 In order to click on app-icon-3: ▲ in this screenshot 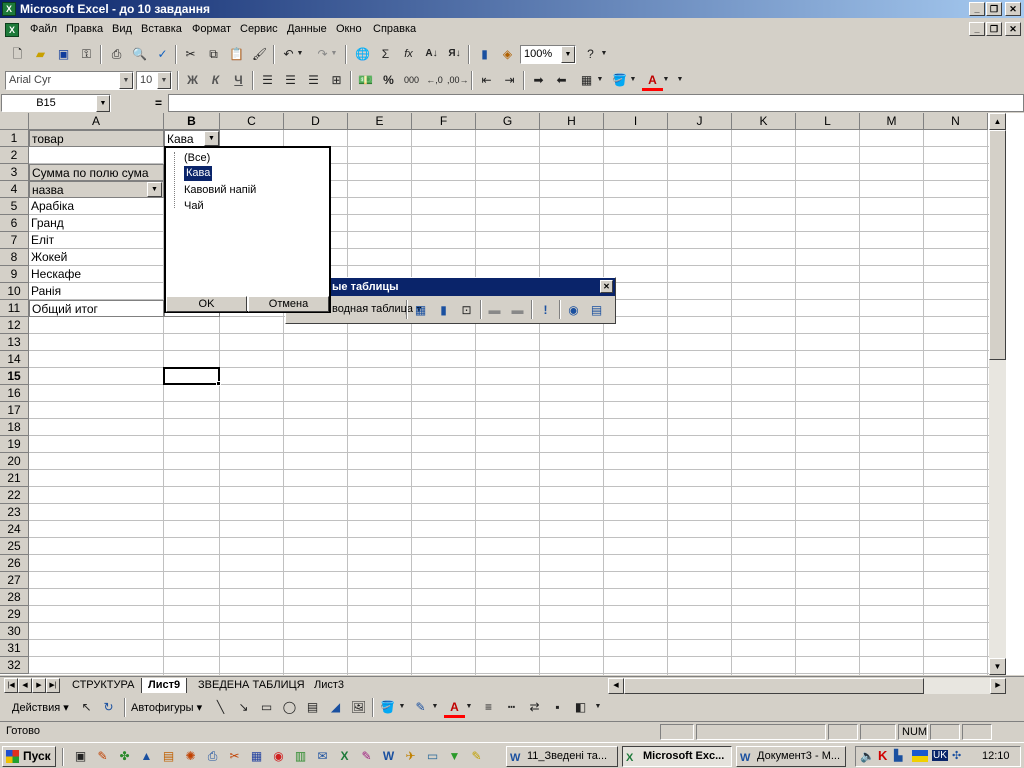, I will do `click(146, 756)`.